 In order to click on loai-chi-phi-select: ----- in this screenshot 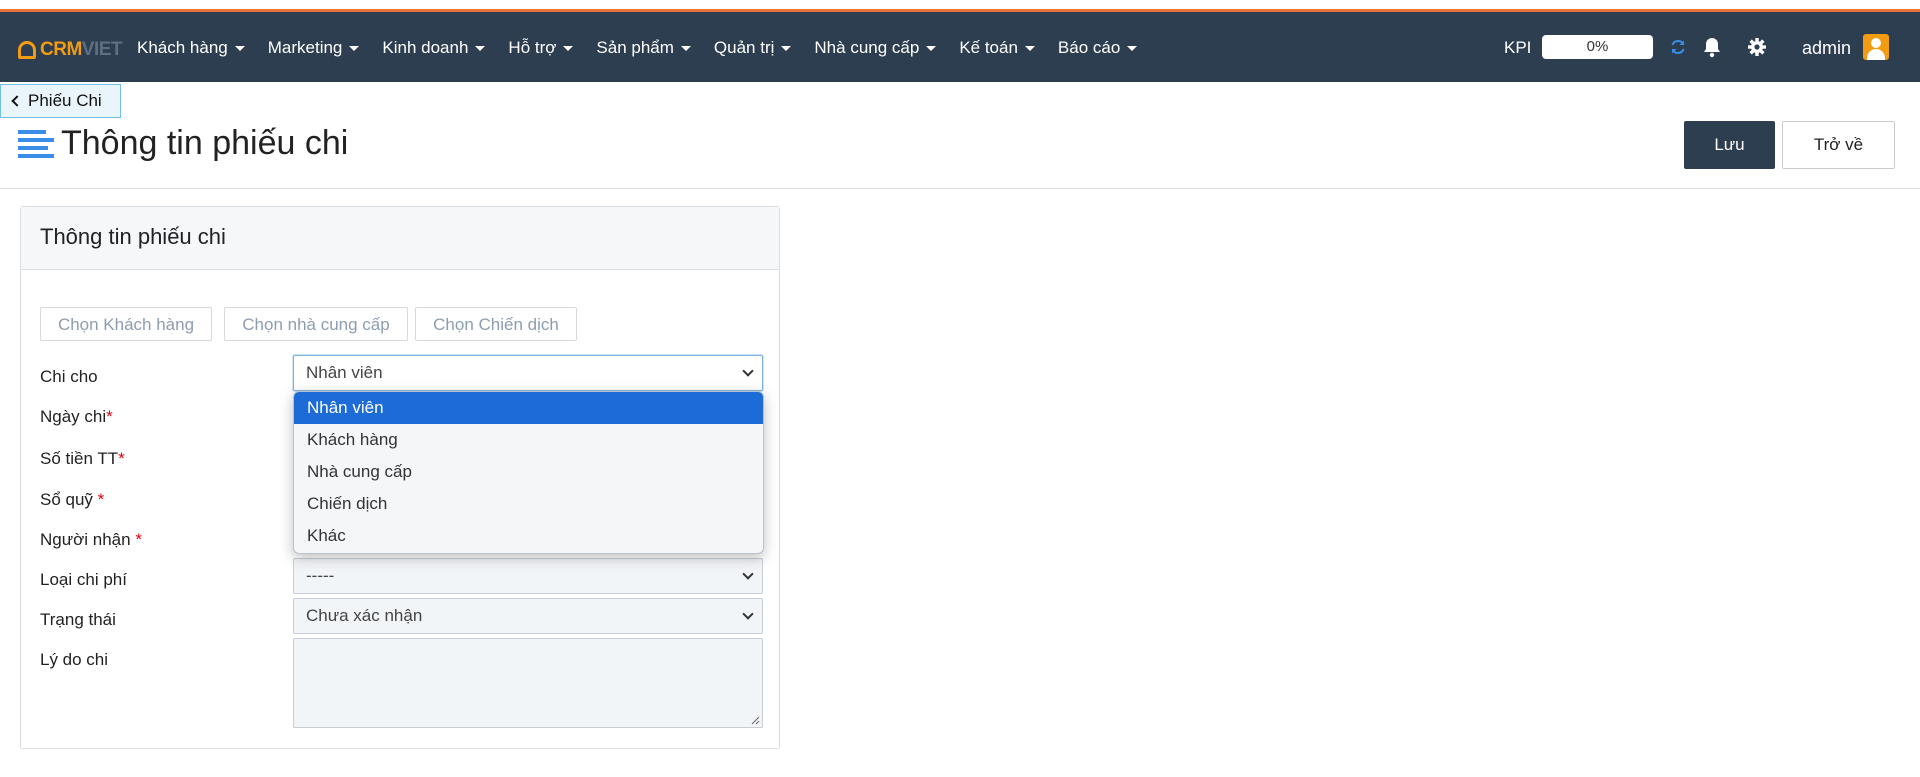, I will do `click(528, 576)`.